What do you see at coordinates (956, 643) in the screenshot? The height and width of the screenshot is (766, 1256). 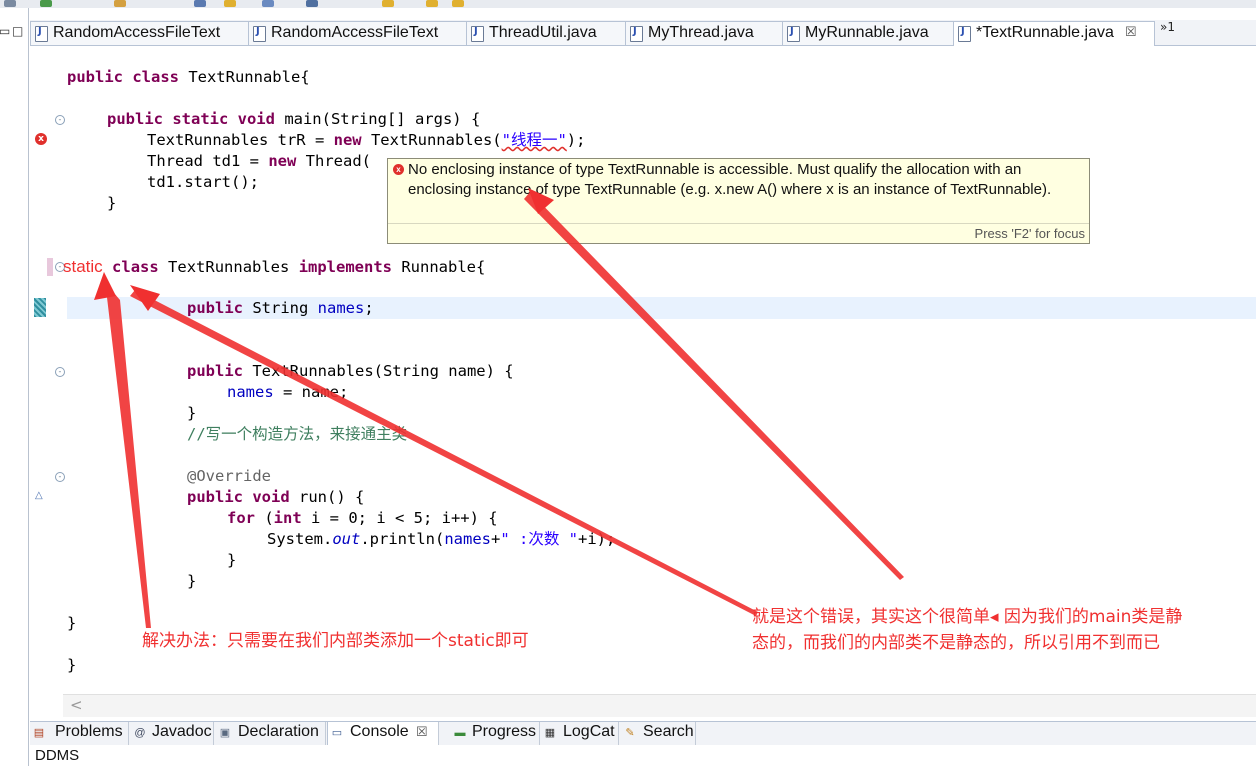 I see `explanation-annotation-line2: 态的，而我们的内部类不是静态的，所以引用不到而已` at bounding box center [956, 643].